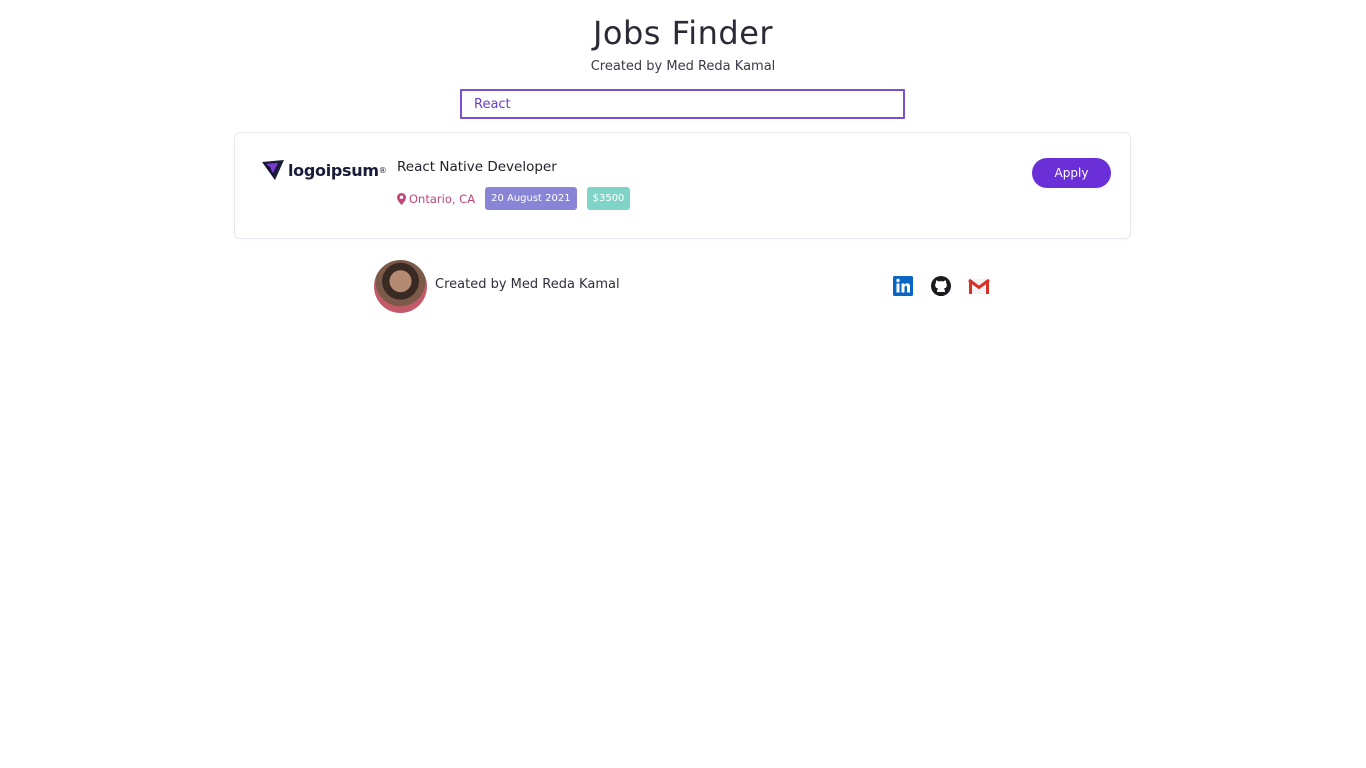  I want to click on job-location: Ontario, CA, so click(436, 199).